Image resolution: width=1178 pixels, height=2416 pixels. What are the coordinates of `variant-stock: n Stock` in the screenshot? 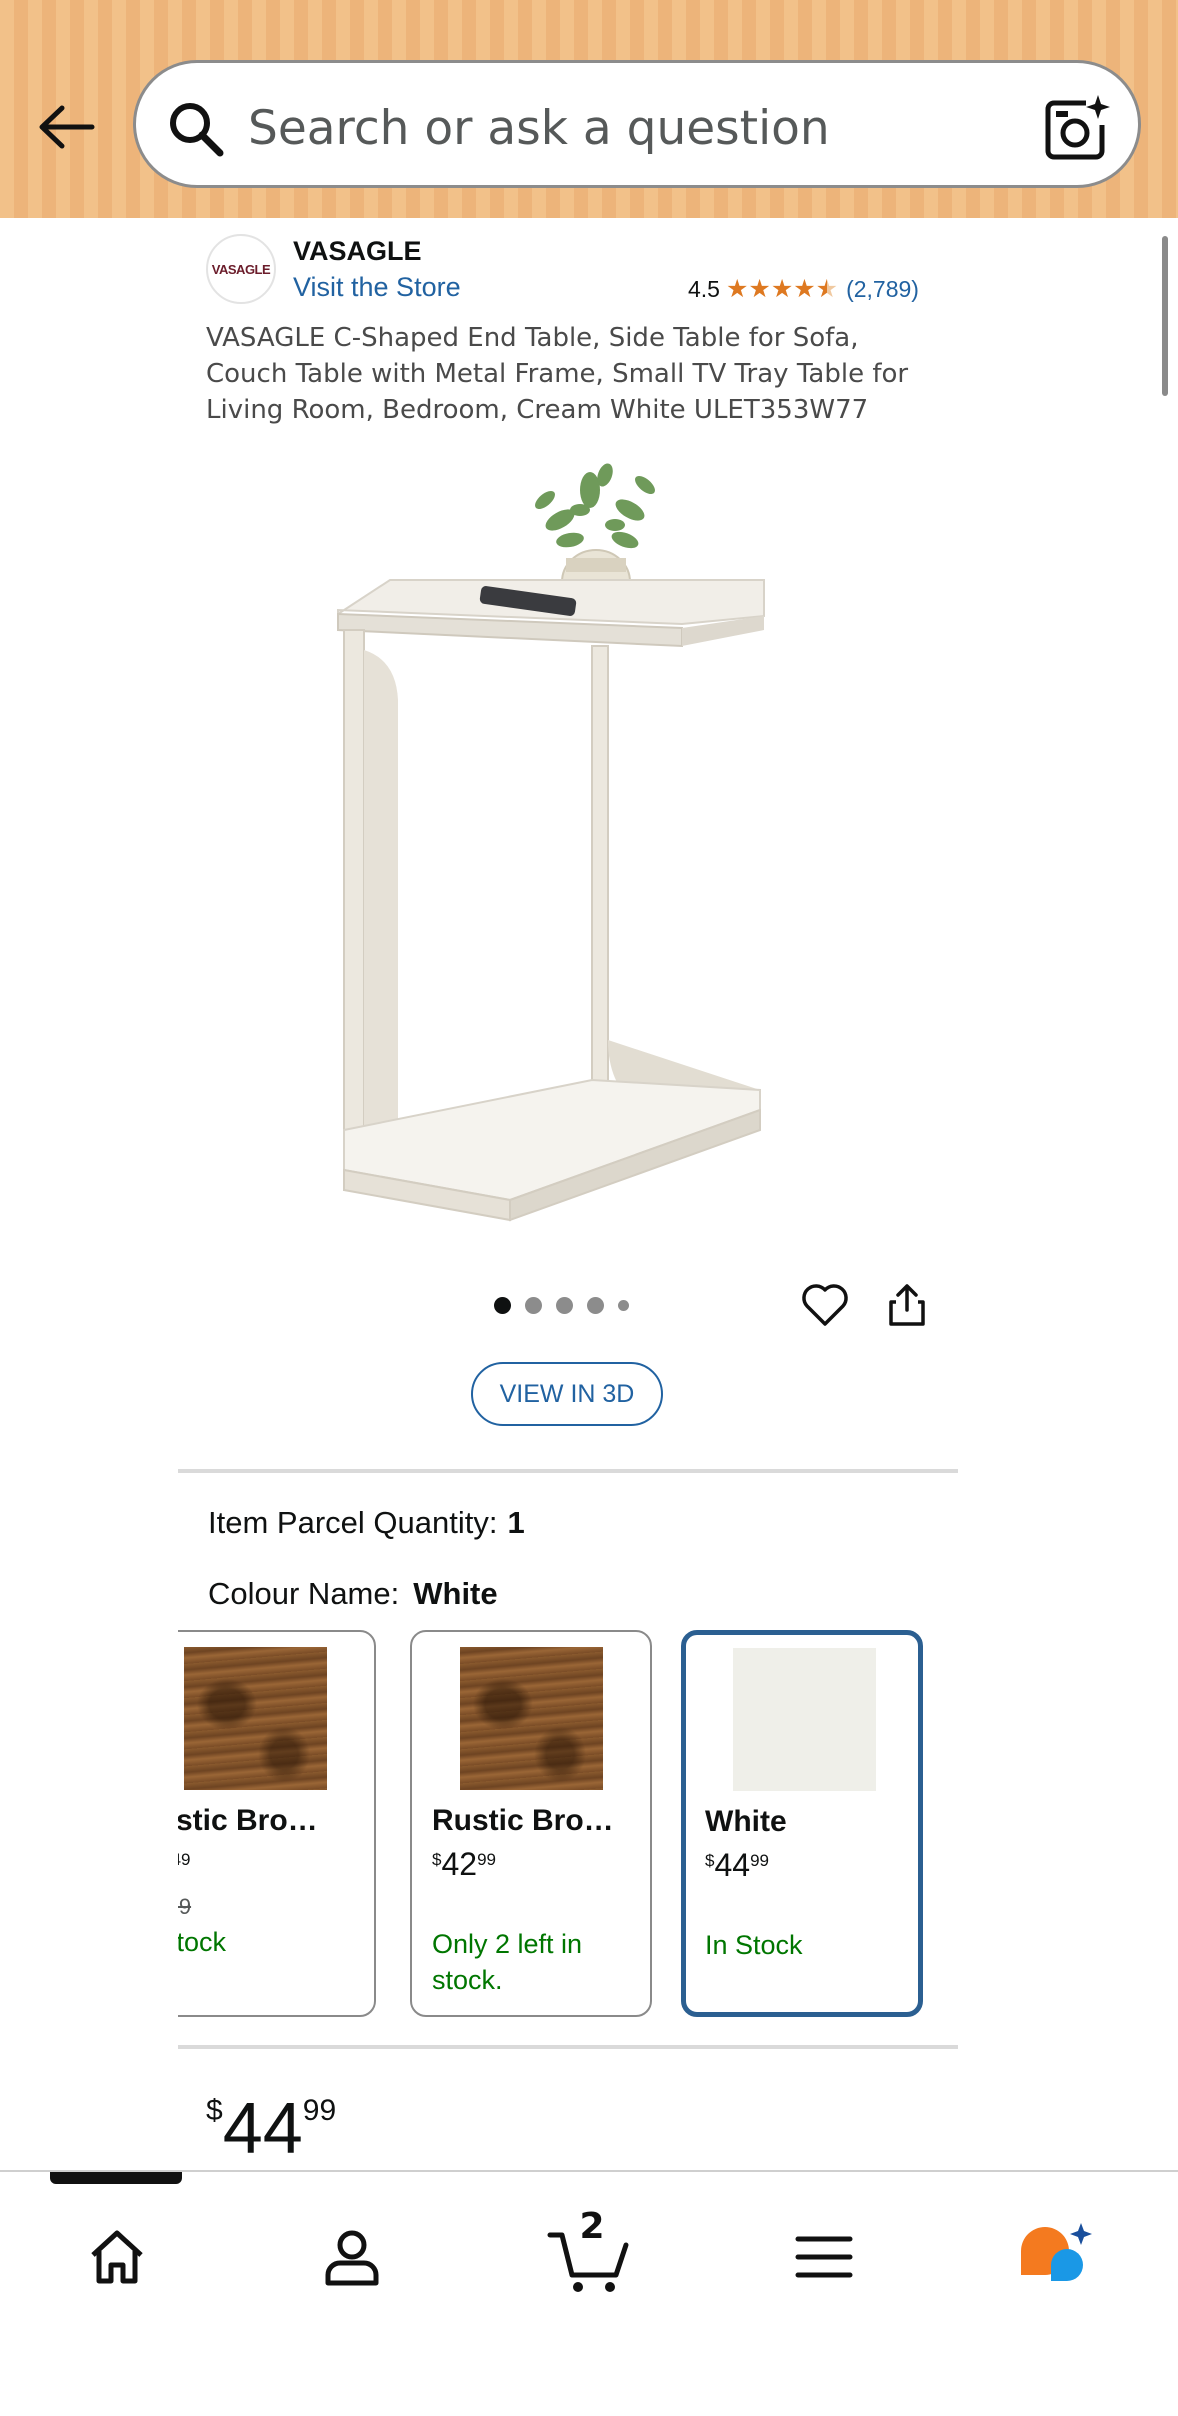 It's located at (202, 1942).